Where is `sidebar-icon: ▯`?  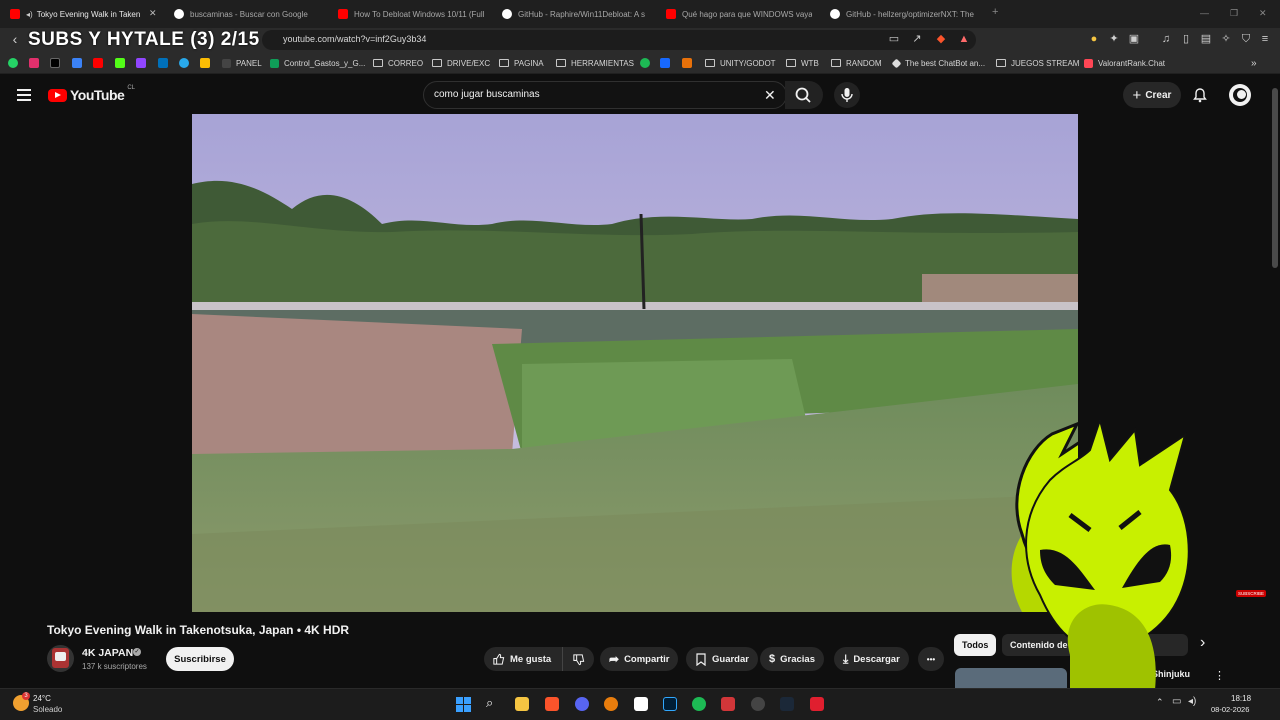 sidebar-icon: ▯ is located at coordinates (1186, 39).